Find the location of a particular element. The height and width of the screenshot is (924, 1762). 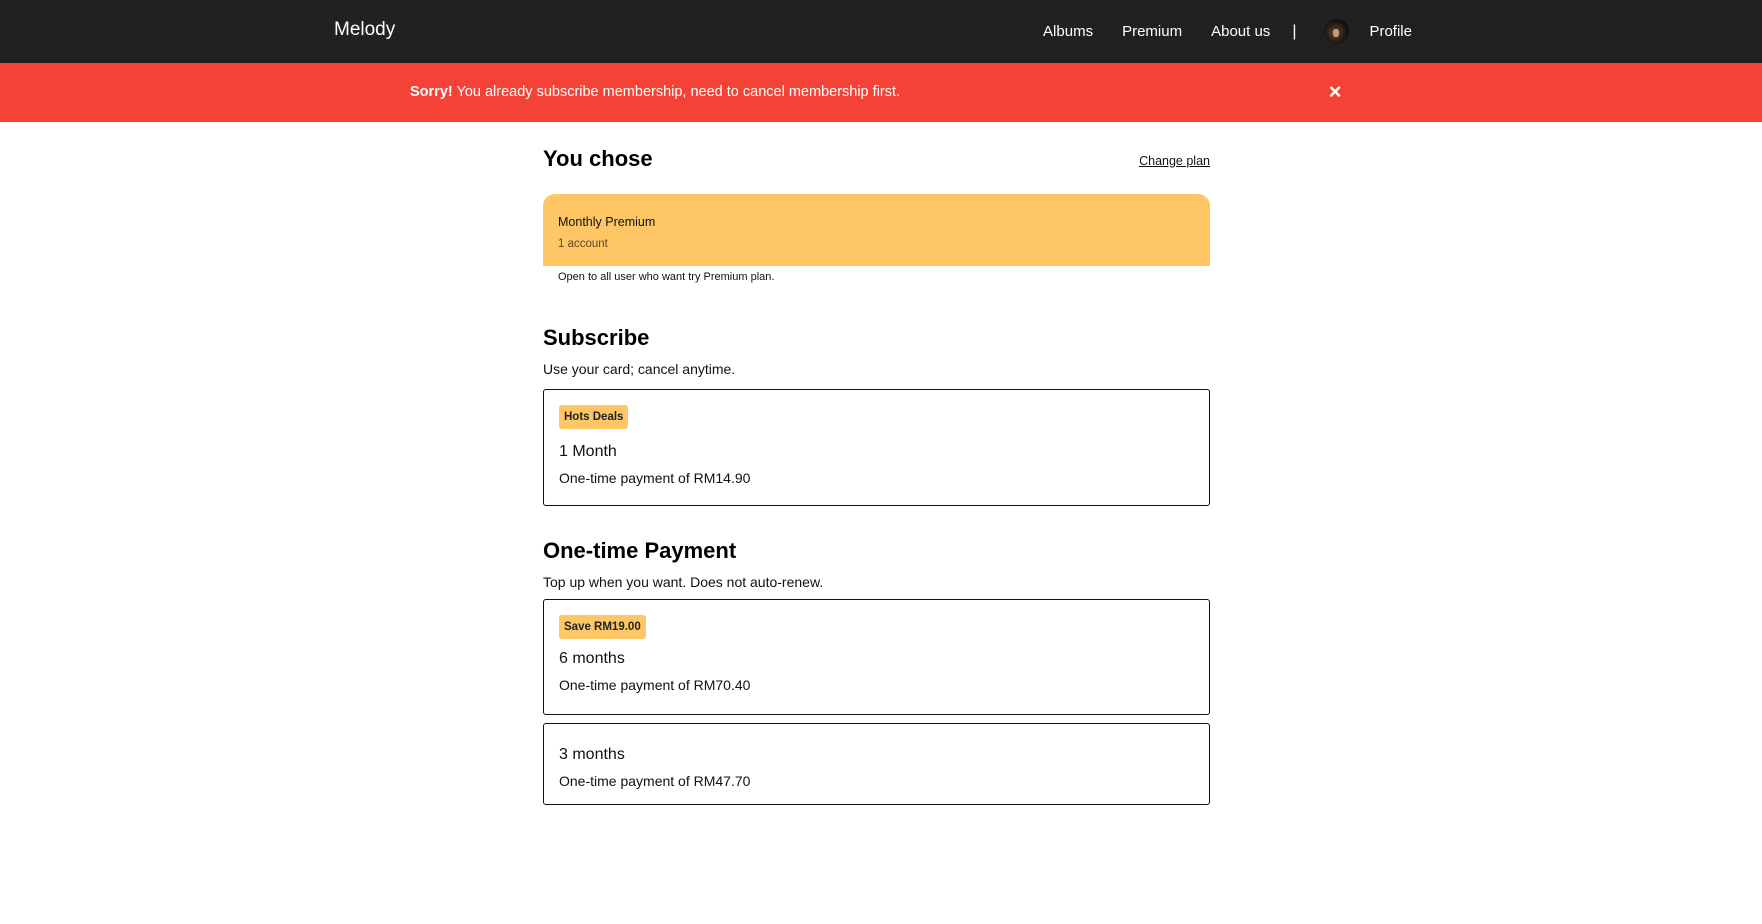

option-price: One-time payment of RM47.70 is located at coordinates (655, 781).